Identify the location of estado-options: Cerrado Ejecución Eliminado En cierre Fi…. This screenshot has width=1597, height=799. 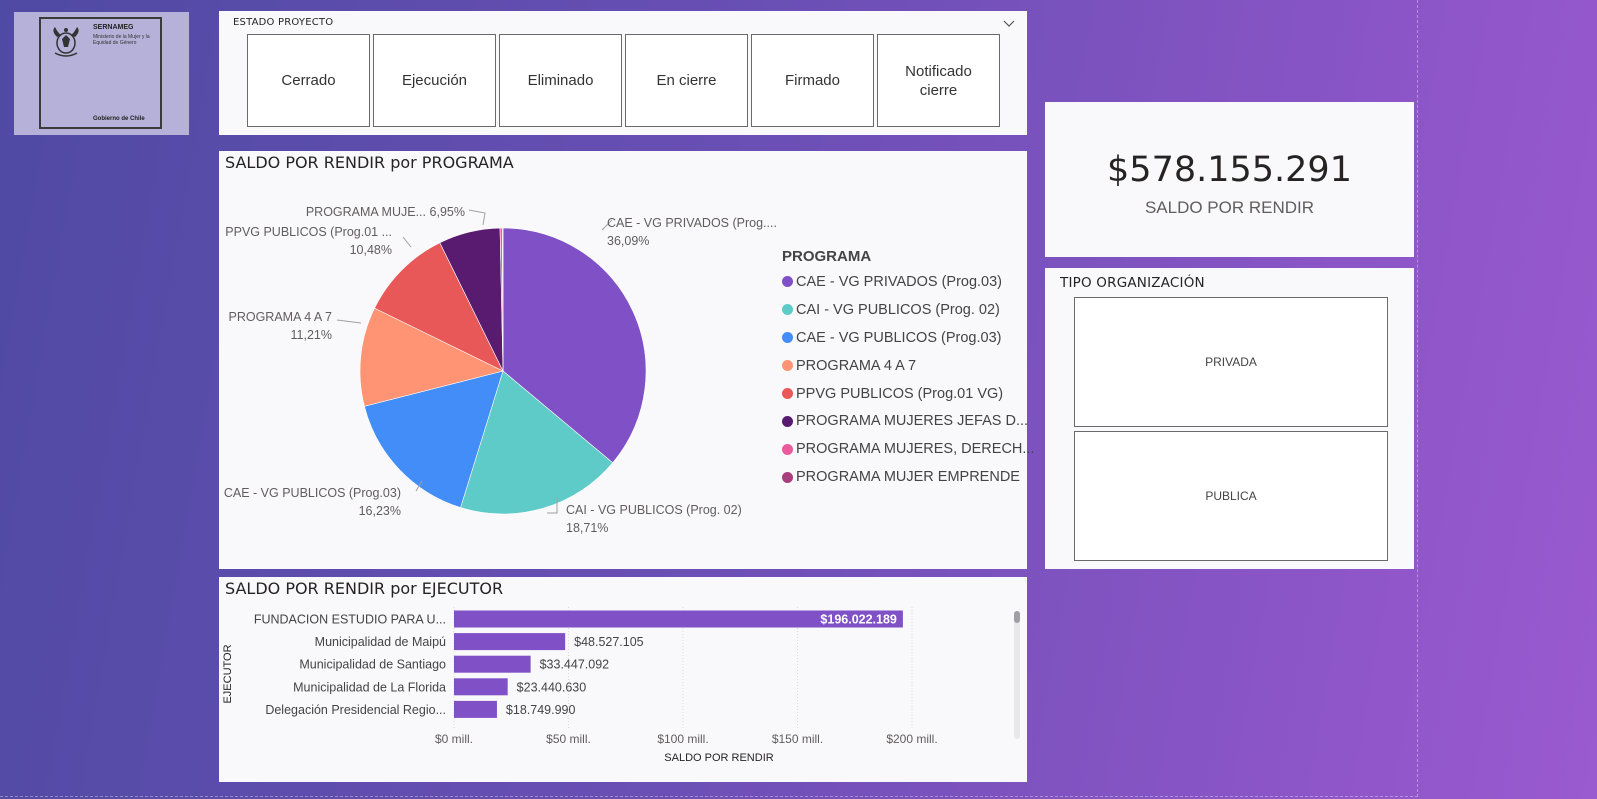
(623, 80).